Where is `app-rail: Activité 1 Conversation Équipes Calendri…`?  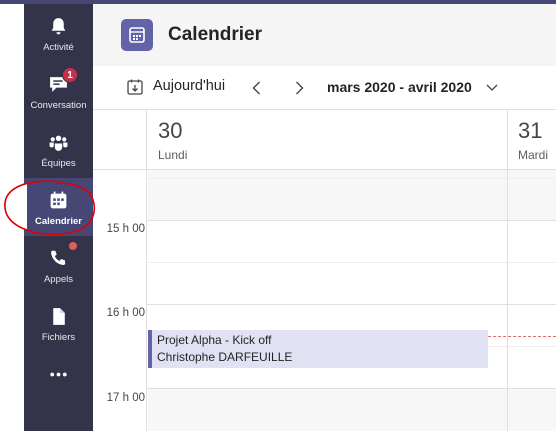
app-rail: Activité 1 Conversation Équipes Calendri… is located at coordinates (58, 215).